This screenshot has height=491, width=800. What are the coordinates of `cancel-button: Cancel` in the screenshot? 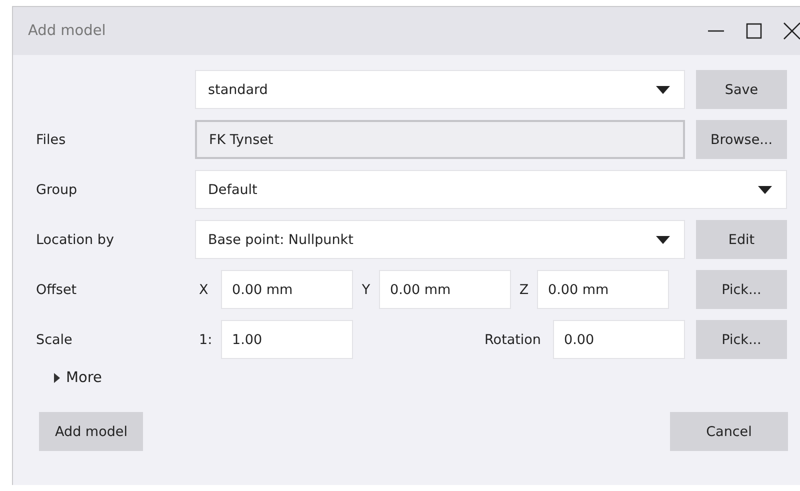 It's located at (729, 431).